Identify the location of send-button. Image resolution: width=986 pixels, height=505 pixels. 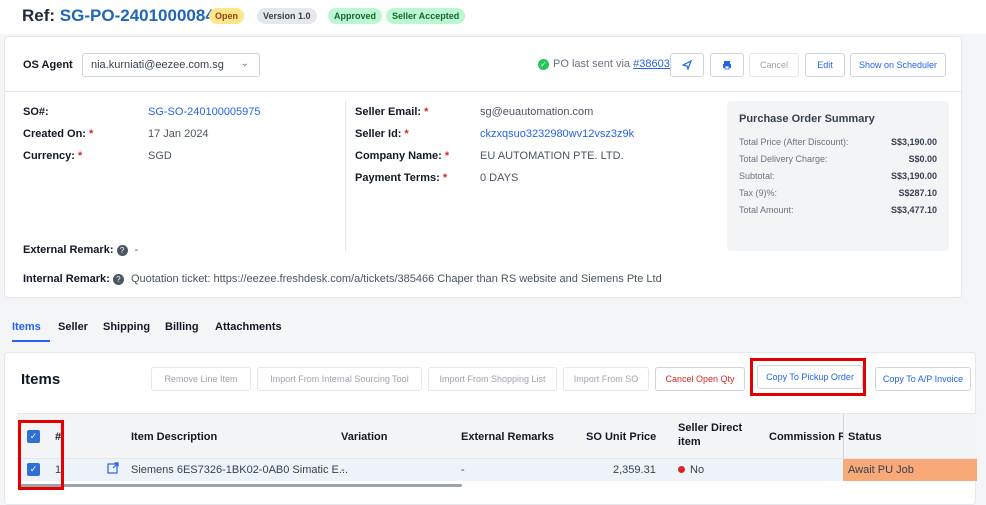
(687, 65).